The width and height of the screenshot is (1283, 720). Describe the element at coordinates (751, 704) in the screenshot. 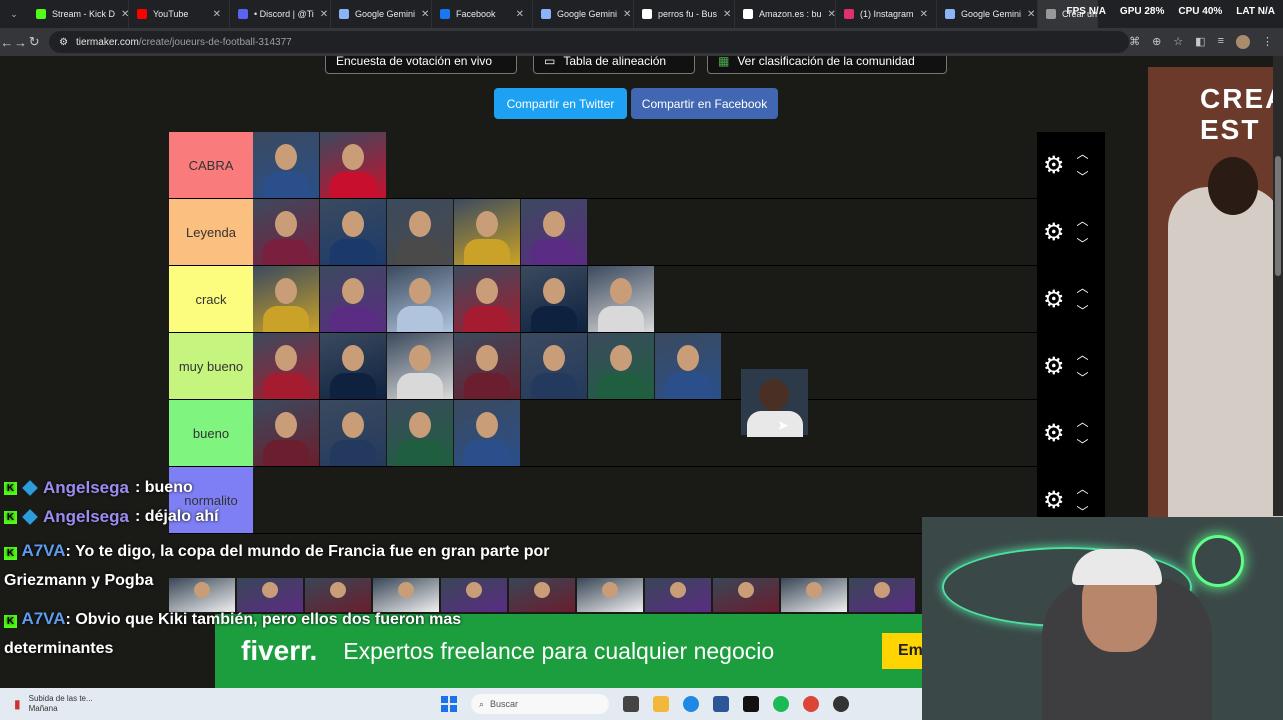

I see `yahoo-icon` at that location.